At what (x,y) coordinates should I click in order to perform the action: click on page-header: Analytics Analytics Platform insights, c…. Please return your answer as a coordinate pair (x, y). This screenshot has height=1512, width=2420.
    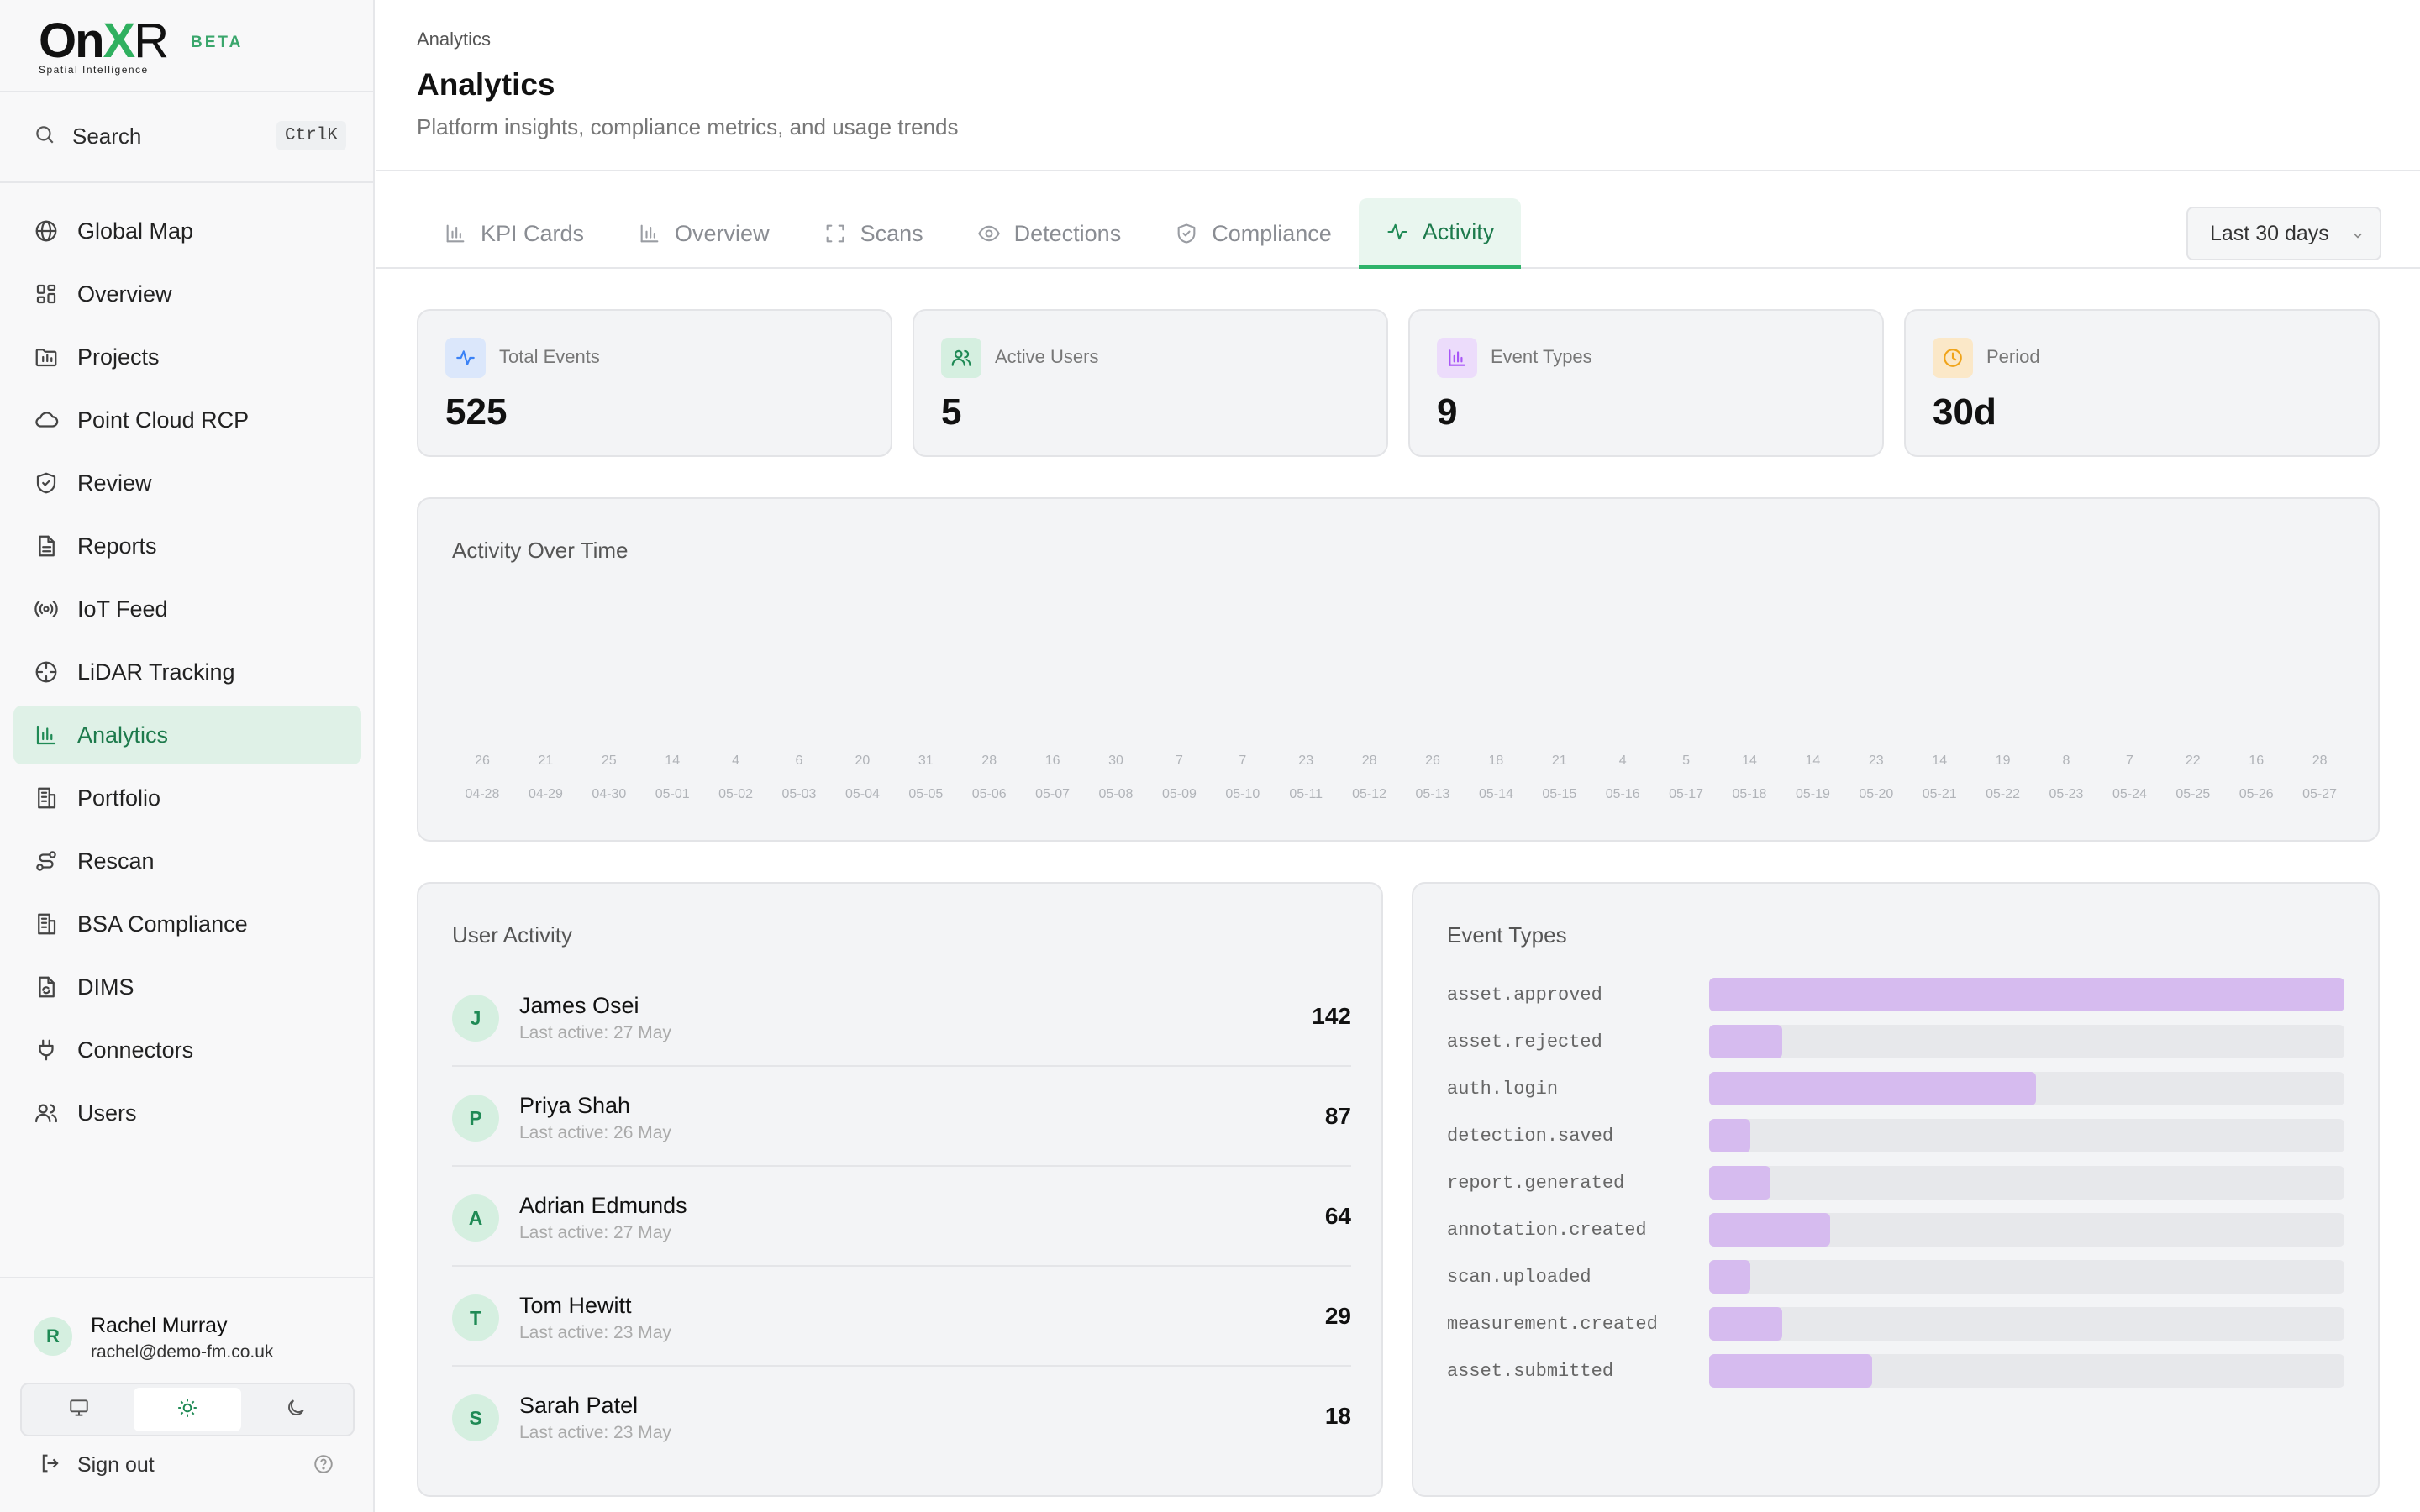
    Looking at the image, I should click on (1398, 85).